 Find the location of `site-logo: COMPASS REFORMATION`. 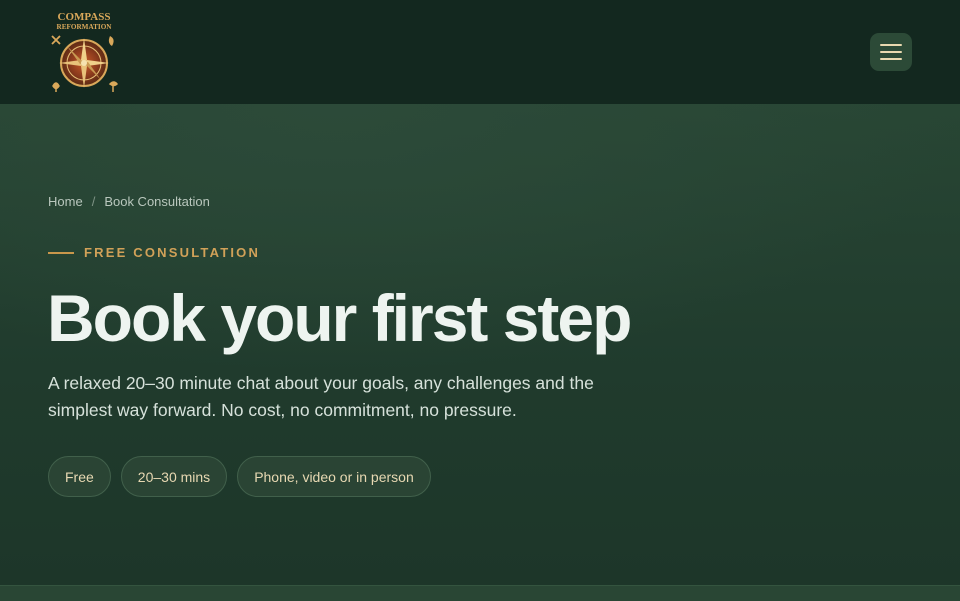

site-logo: COMPASS REFORMATION is located at coordinates (84, 52).